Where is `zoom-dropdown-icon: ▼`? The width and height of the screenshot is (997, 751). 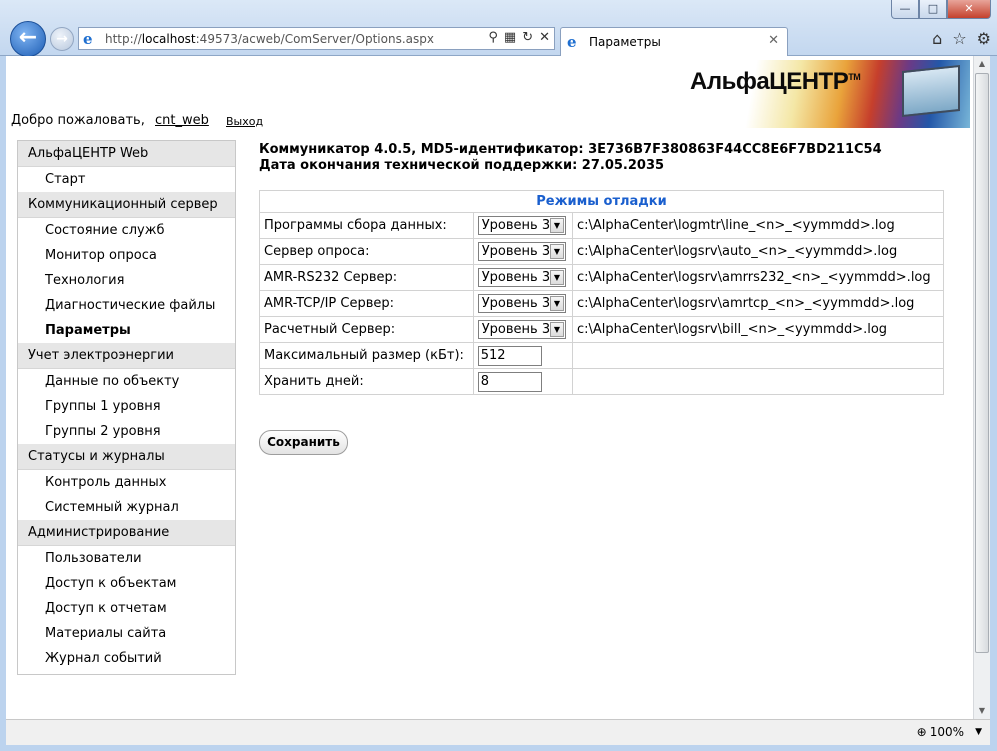 zoom-dropdown-icon: ▼ is located at coordinates (978, 732).